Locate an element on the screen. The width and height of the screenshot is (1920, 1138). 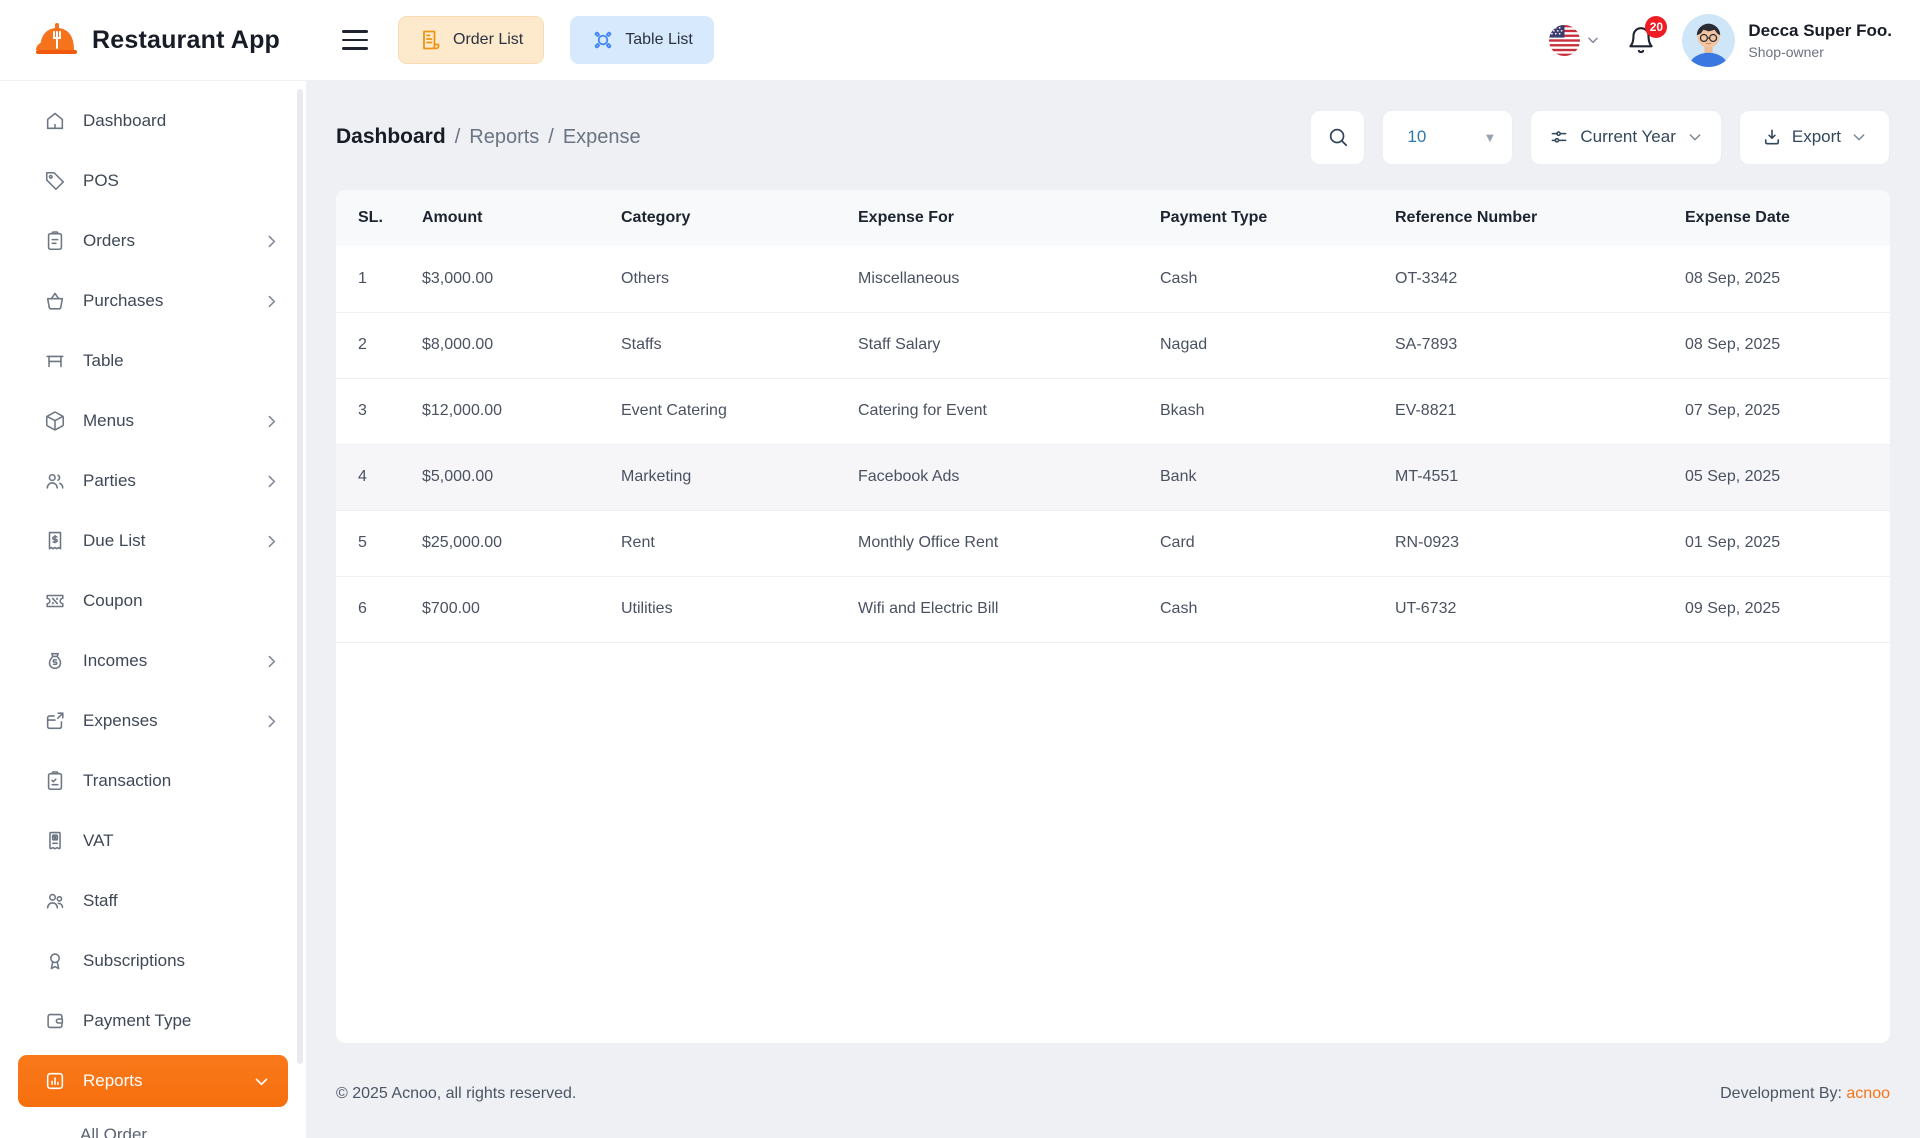
sidebar-item-label: Parties is located at coordinates (109, 480).